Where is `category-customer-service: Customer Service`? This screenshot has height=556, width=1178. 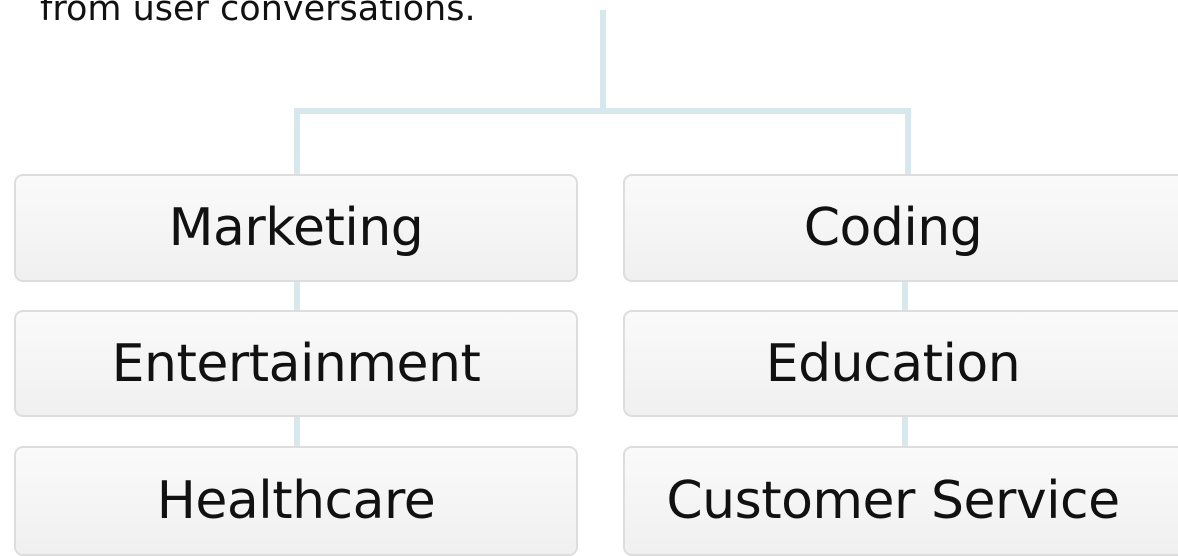 category-customer-service: Customer Service is located at coordinates (900, 501).